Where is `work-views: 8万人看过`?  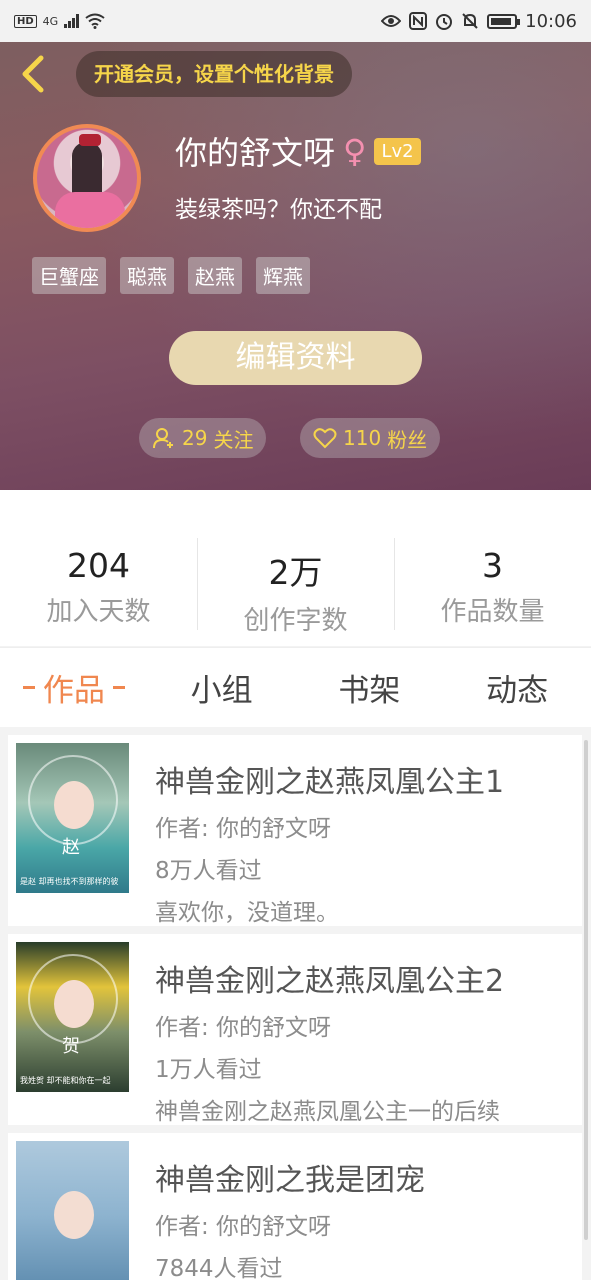
work-views: 8万人看过 is located at coordinates (208, 871).